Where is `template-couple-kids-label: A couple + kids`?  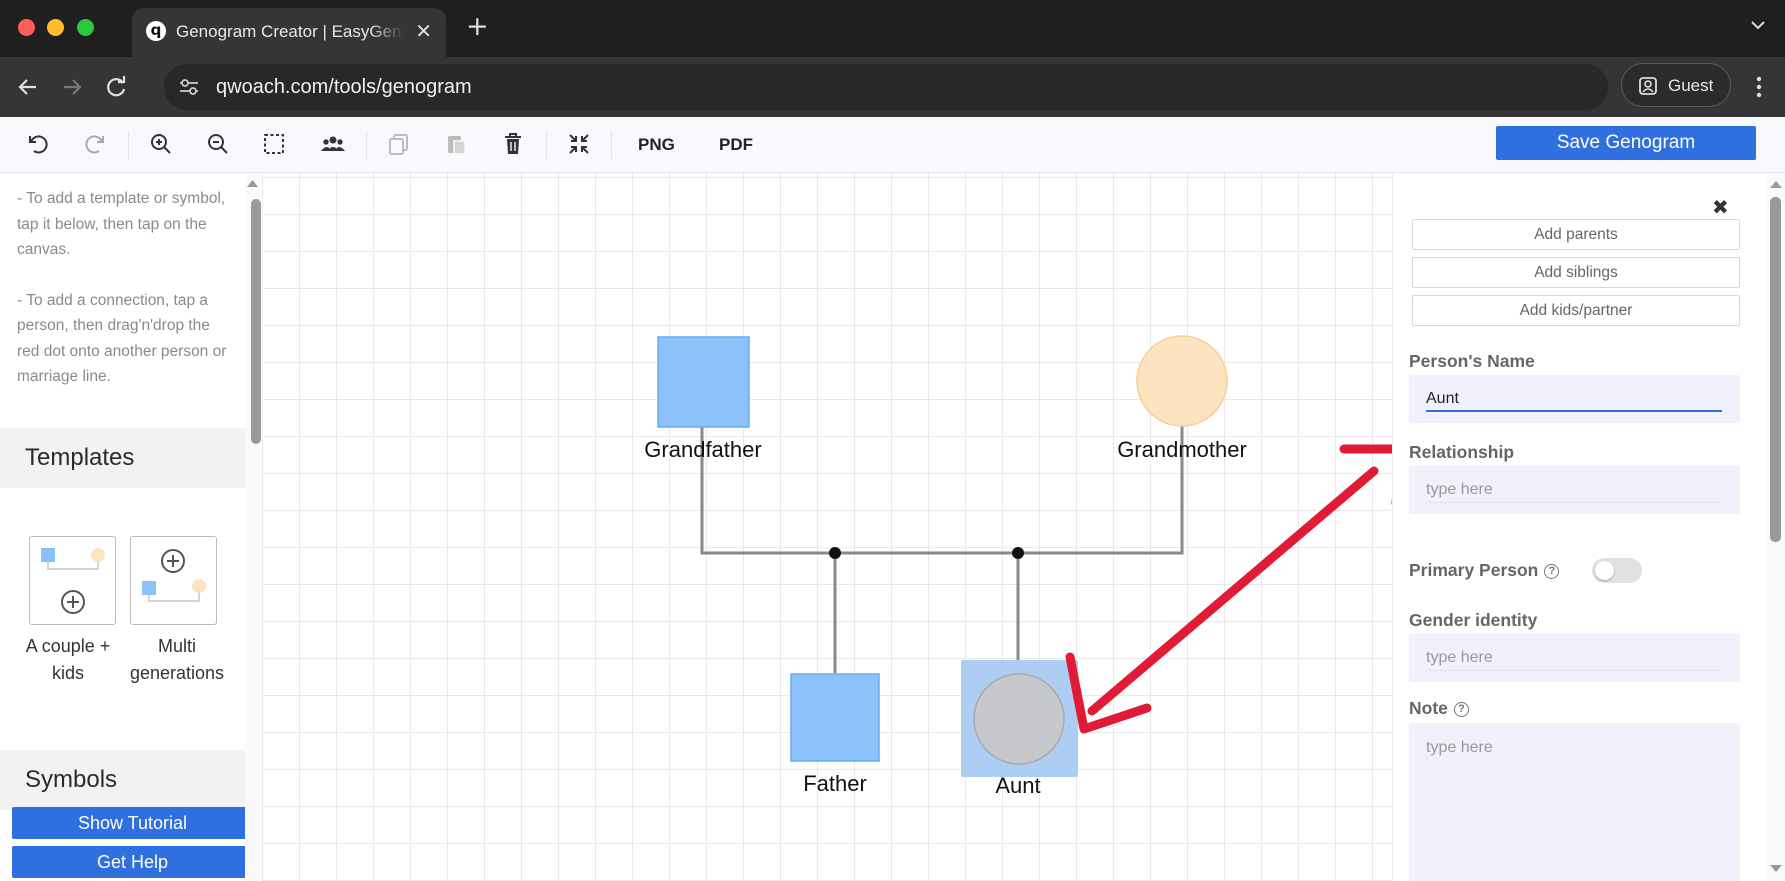
template-couple-kids-label: A couple + kids is located at coordinates (68, 659).